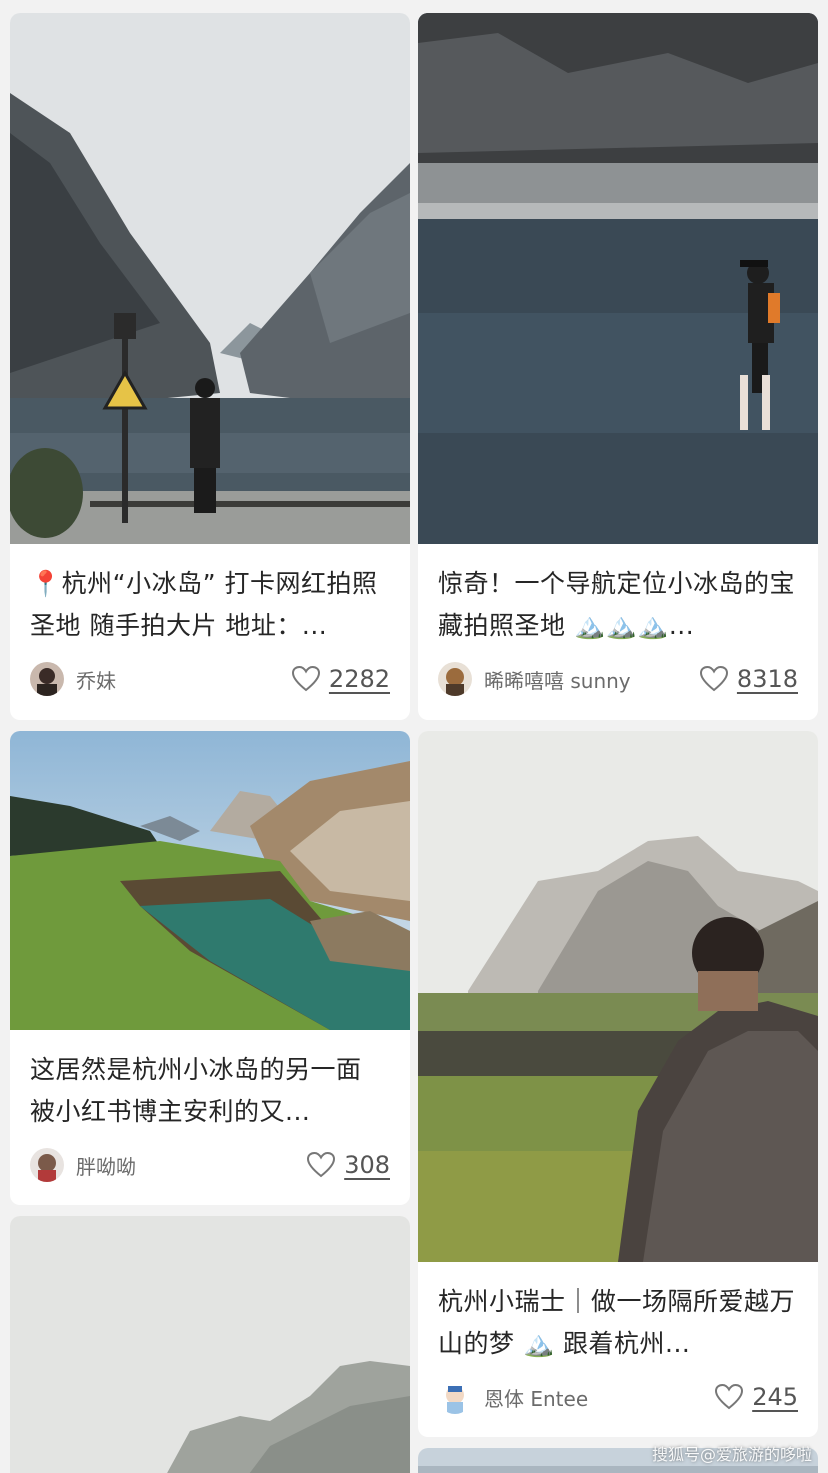  Describe the element at coordinates (731, 1454) in the screenshot. I see `watermark: 搜狐号@爱旅游的哆啦` at that location.